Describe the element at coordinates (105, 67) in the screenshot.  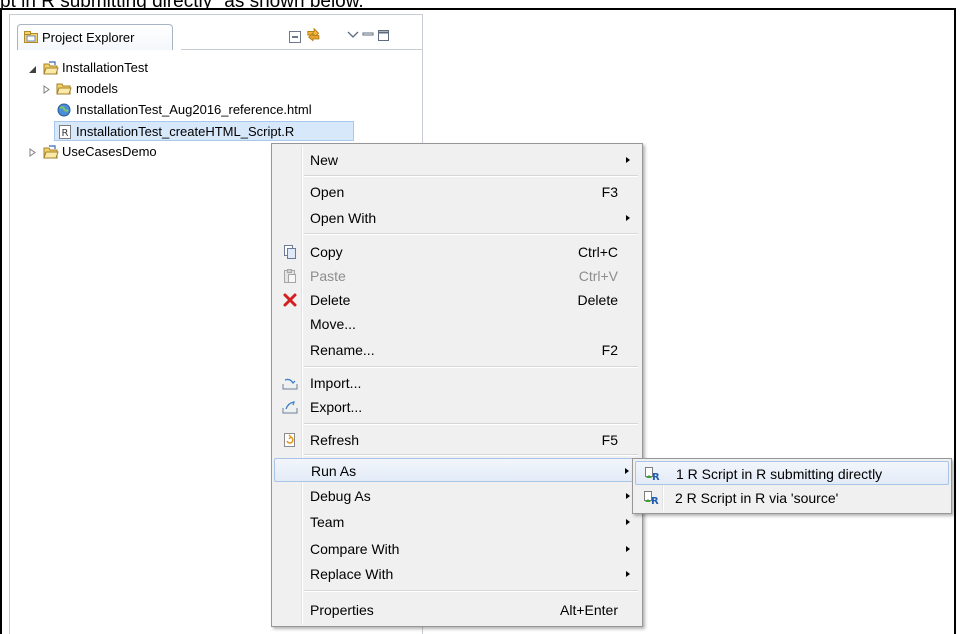
I see `tree-label: InstallationTest` at that location.